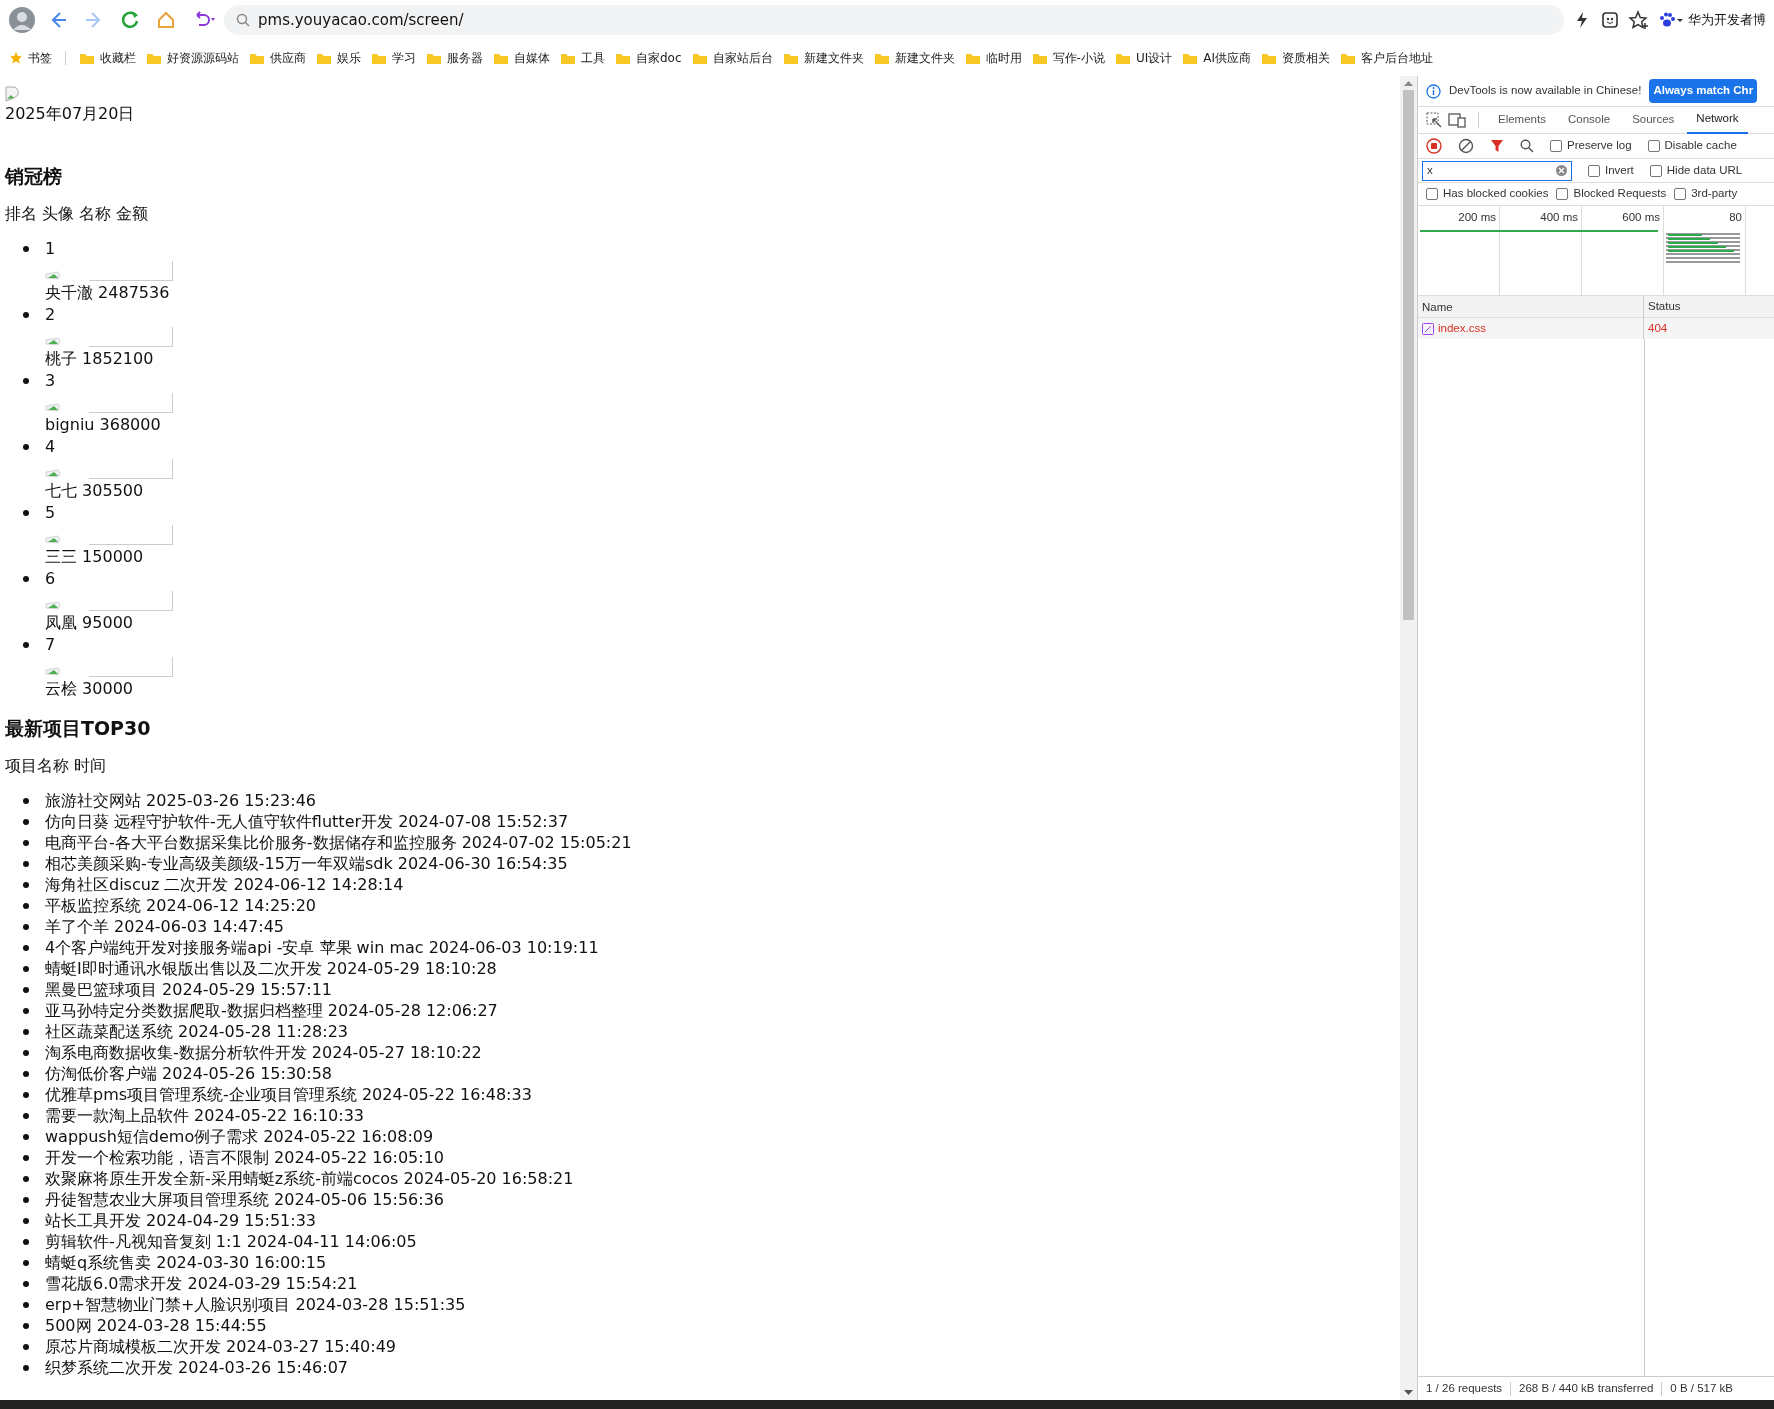  I want to click on paw-icon, so click(1671, 20).